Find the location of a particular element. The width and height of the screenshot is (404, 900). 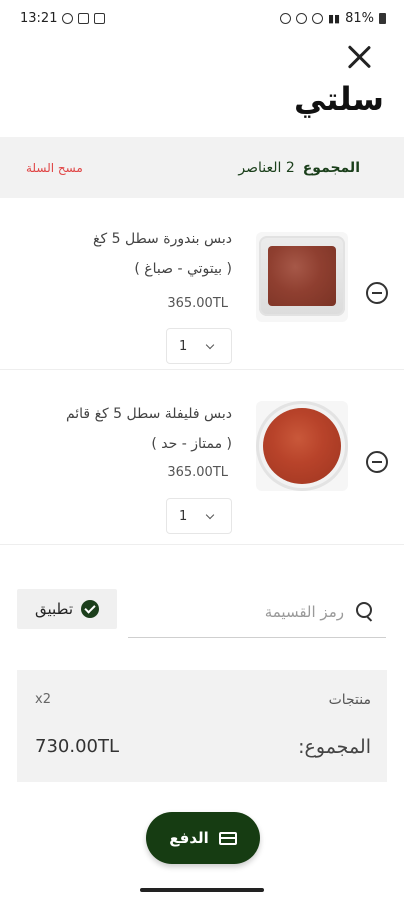

total-value: 730.00TL is located at coordinates (77, 746).